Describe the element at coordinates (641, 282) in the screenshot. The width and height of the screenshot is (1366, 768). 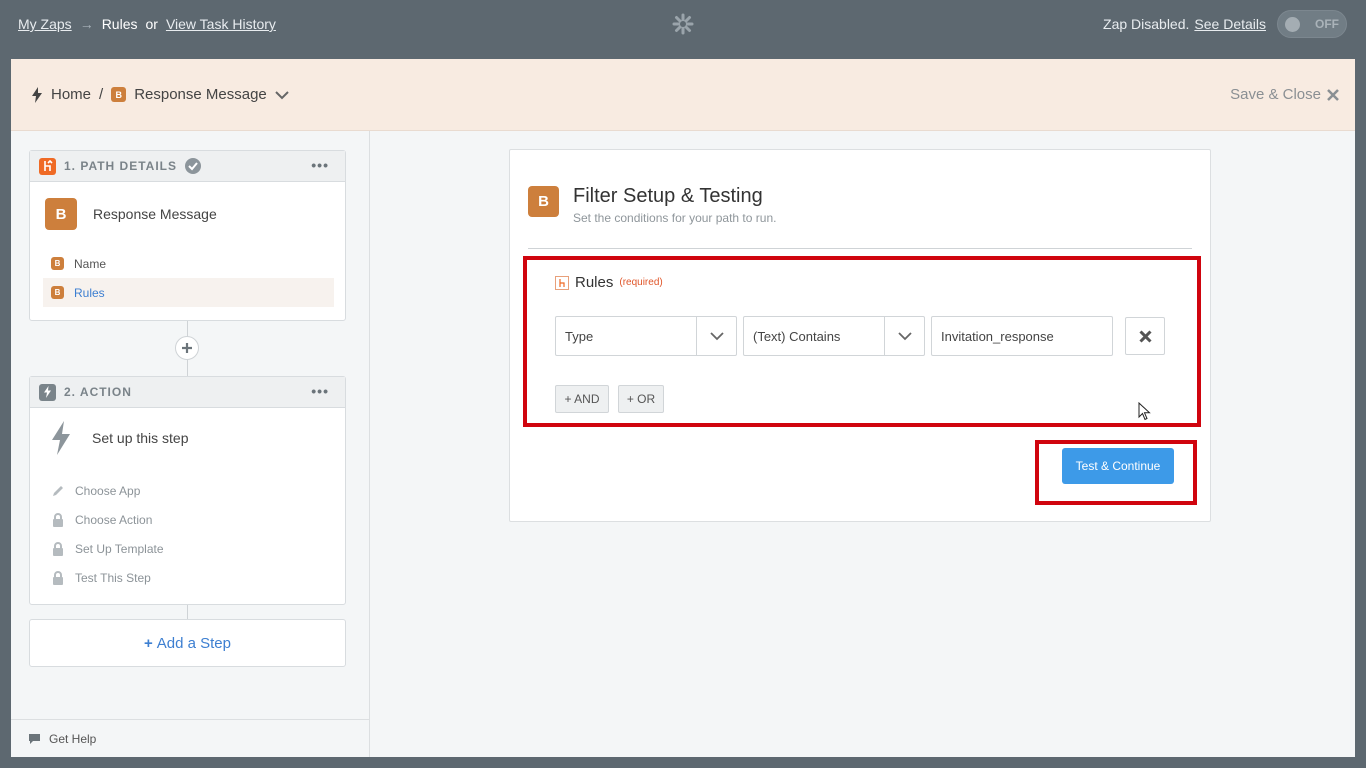
I see `required-label: (required)` at that location.